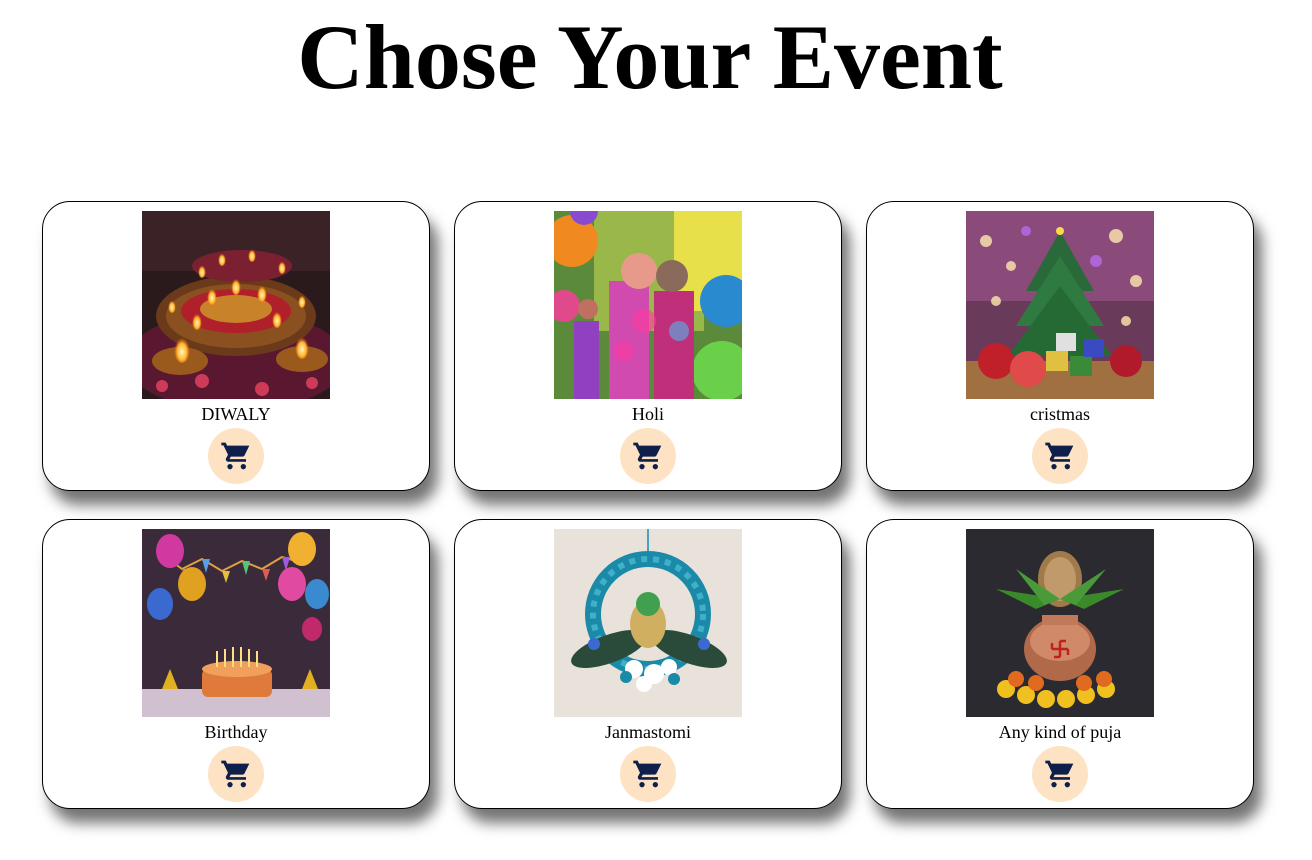  I want to click on event-label: Holi, so click(647, 414).